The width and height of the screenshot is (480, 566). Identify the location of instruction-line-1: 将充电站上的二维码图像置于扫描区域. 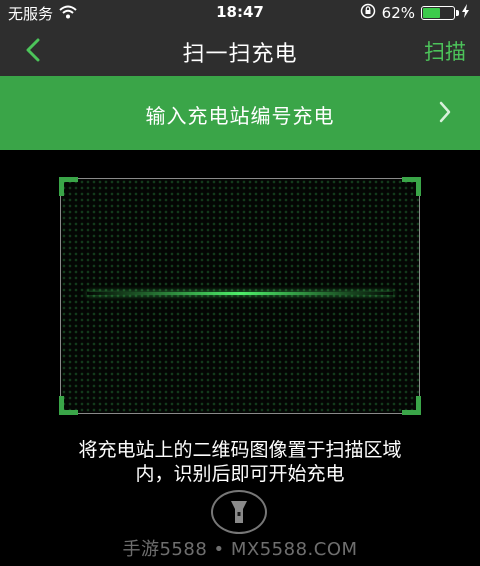
(240, 450).